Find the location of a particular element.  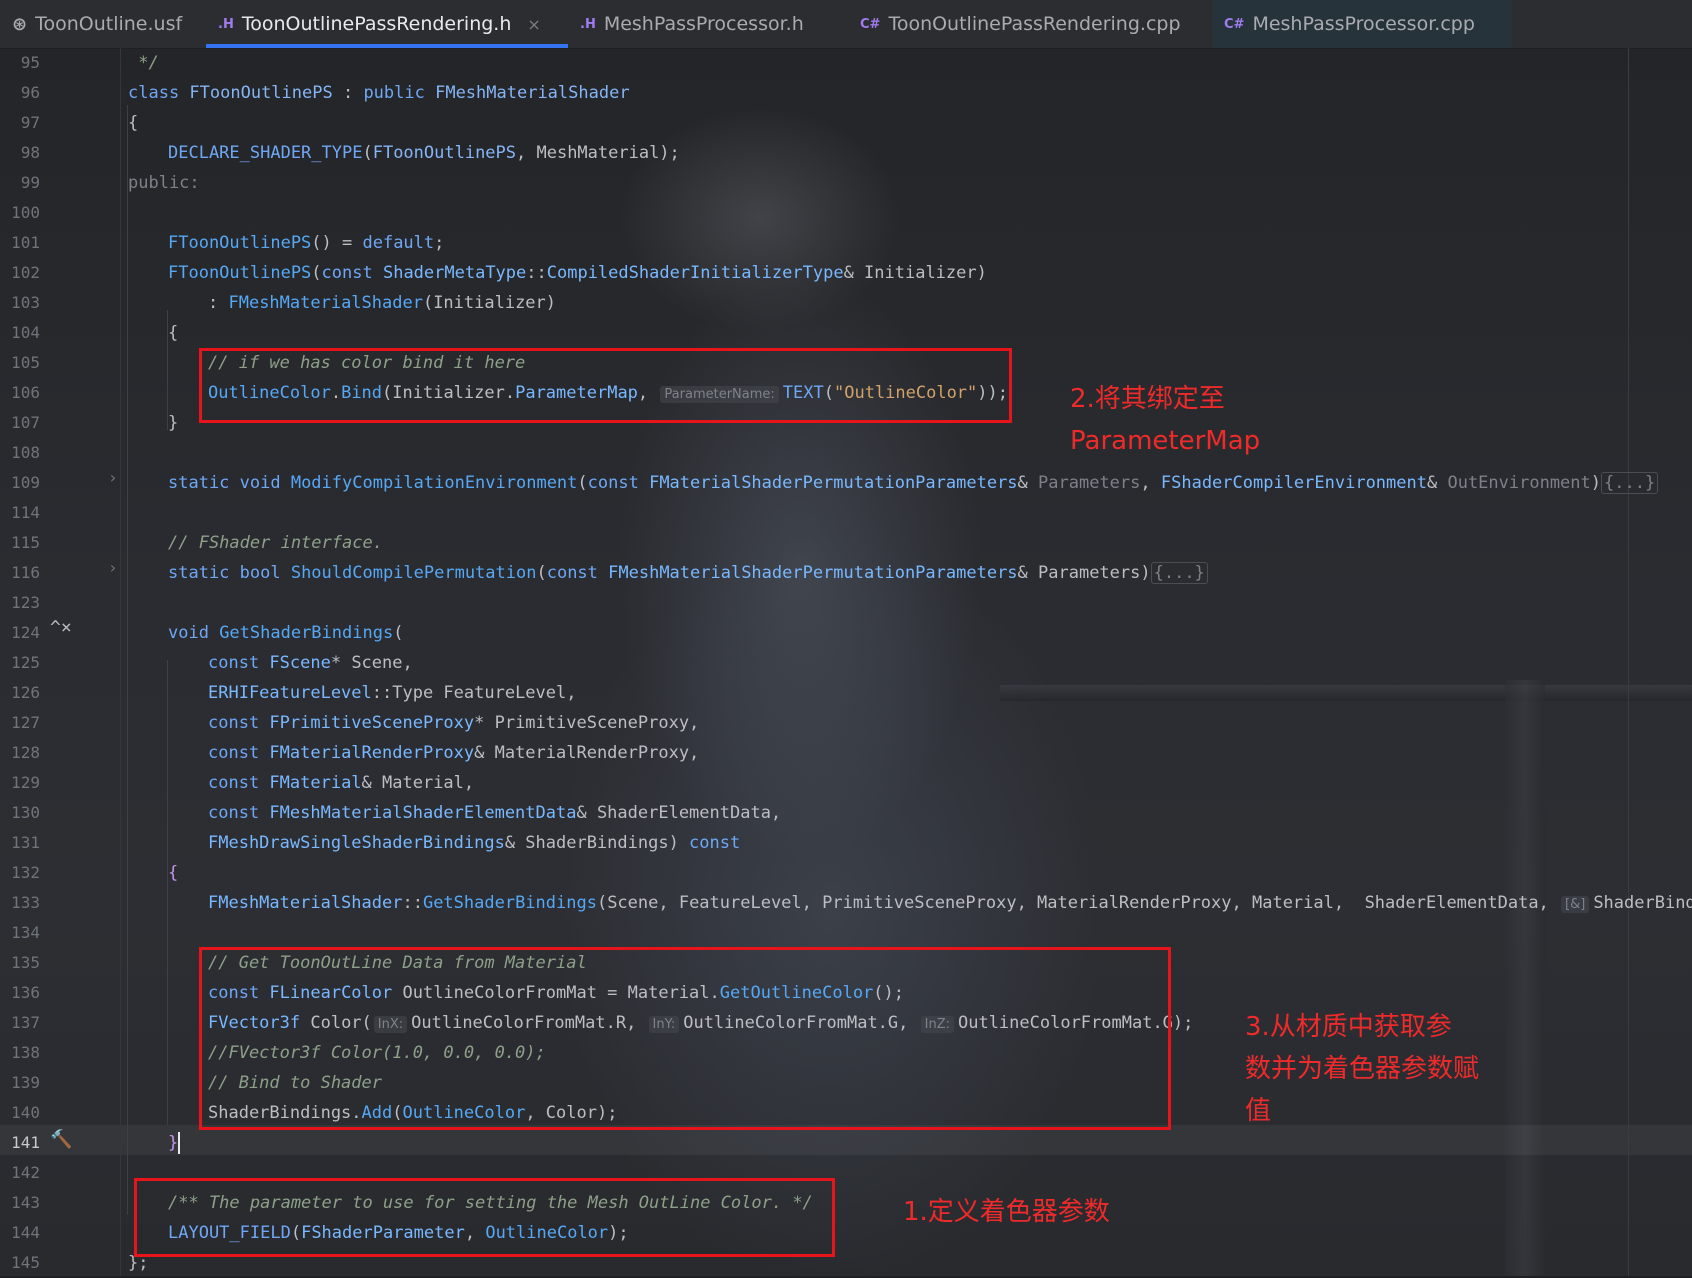

comment-text: // FShader interface. is located at coordinates (275, 543).